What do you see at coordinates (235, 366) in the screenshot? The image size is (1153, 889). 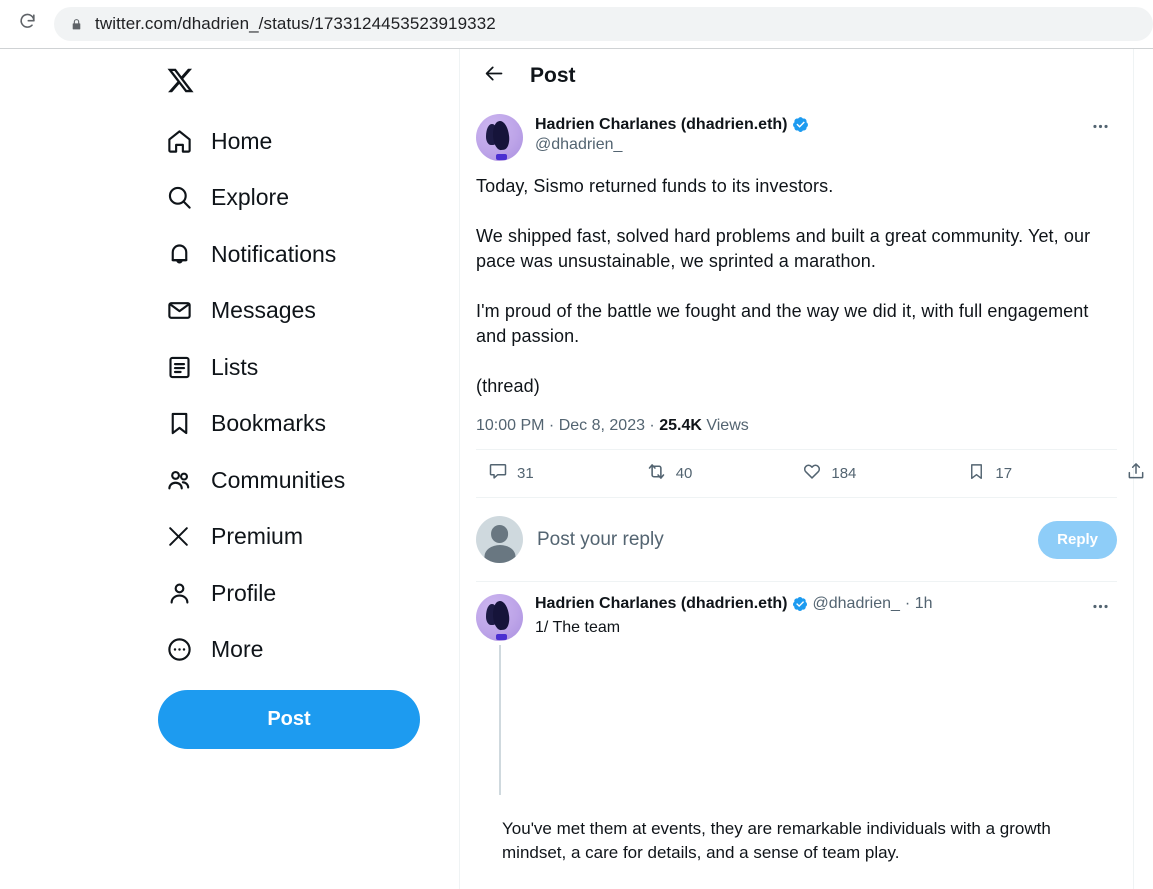 I see `sidebar-item-label: Lists` at bounding box center [235, 366].